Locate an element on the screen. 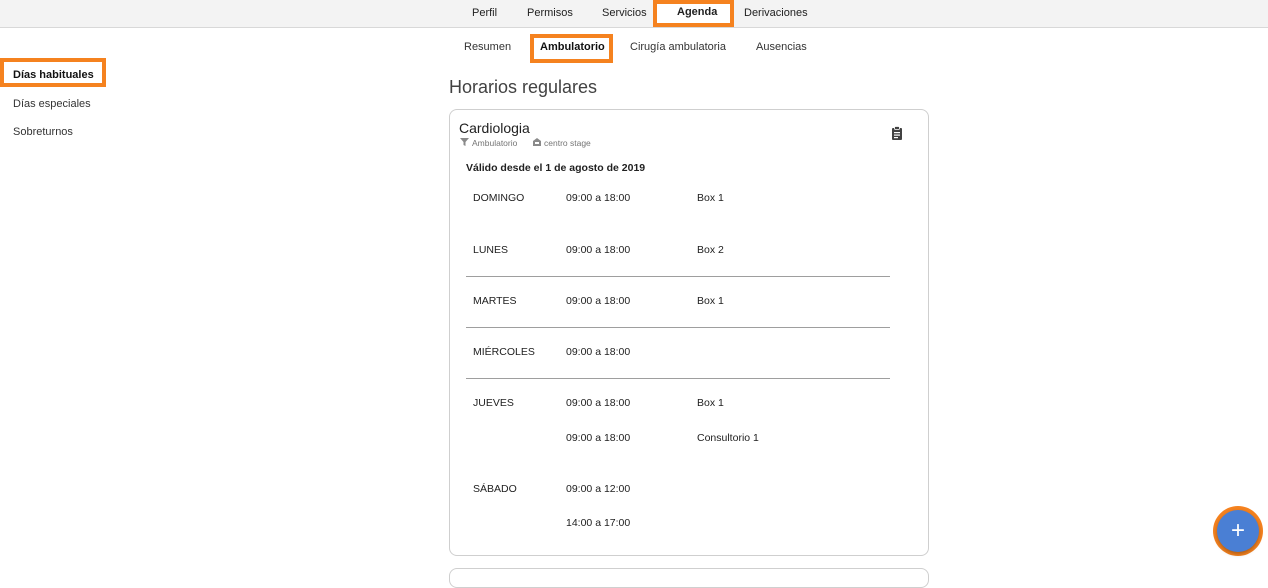 This screenshot has width=1268, height=588. valid-from-text: Válido desde el 1 de agosto de 2019 is located at coordinates (556, 168).